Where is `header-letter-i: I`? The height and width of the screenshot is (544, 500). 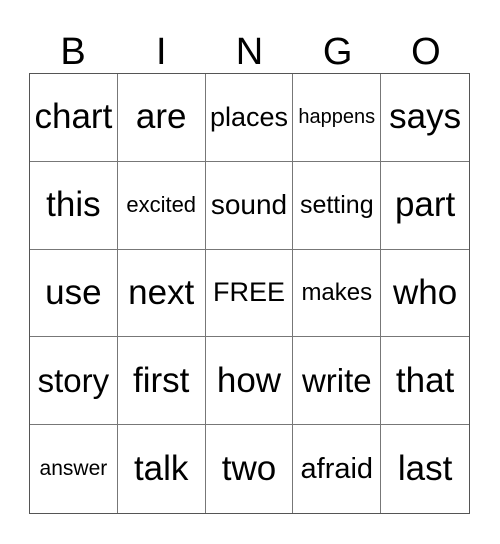 header-letter-i: I is located at coordinates (161, 52).